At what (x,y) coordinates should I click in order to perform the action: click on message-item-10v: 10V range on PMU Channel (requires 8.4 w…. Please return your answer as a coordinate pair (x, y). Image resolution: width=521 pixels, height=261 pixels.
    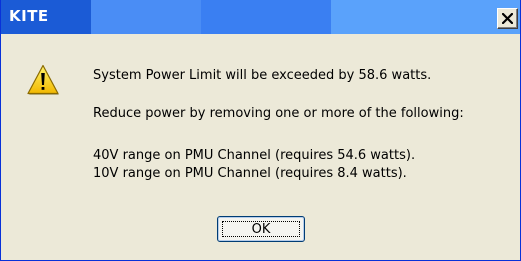
    Looking at the image, I should click on (250, 173).